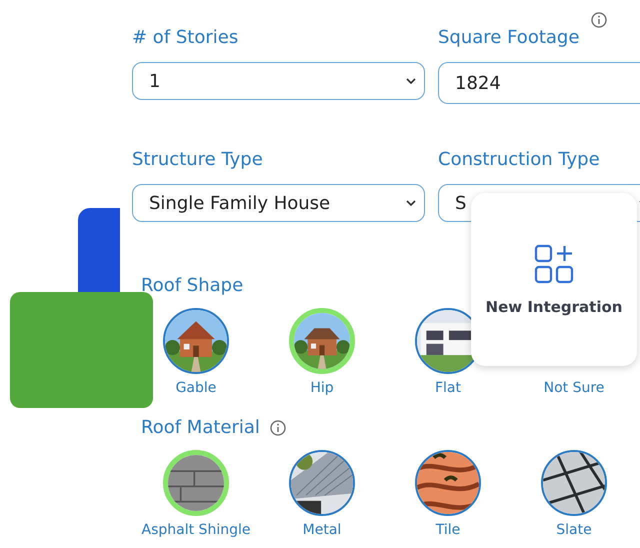 The width and height of the screenshot is (640, 548). What do you see at coordinates (322, 530) in the screenshot?
I see `option-label: Metal` at bounding box center [322, 530].